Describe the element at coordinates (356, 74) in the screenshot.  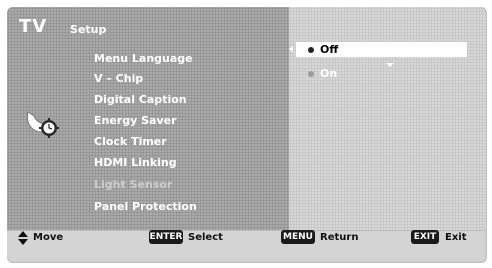
I see `option-on: On` at that location.